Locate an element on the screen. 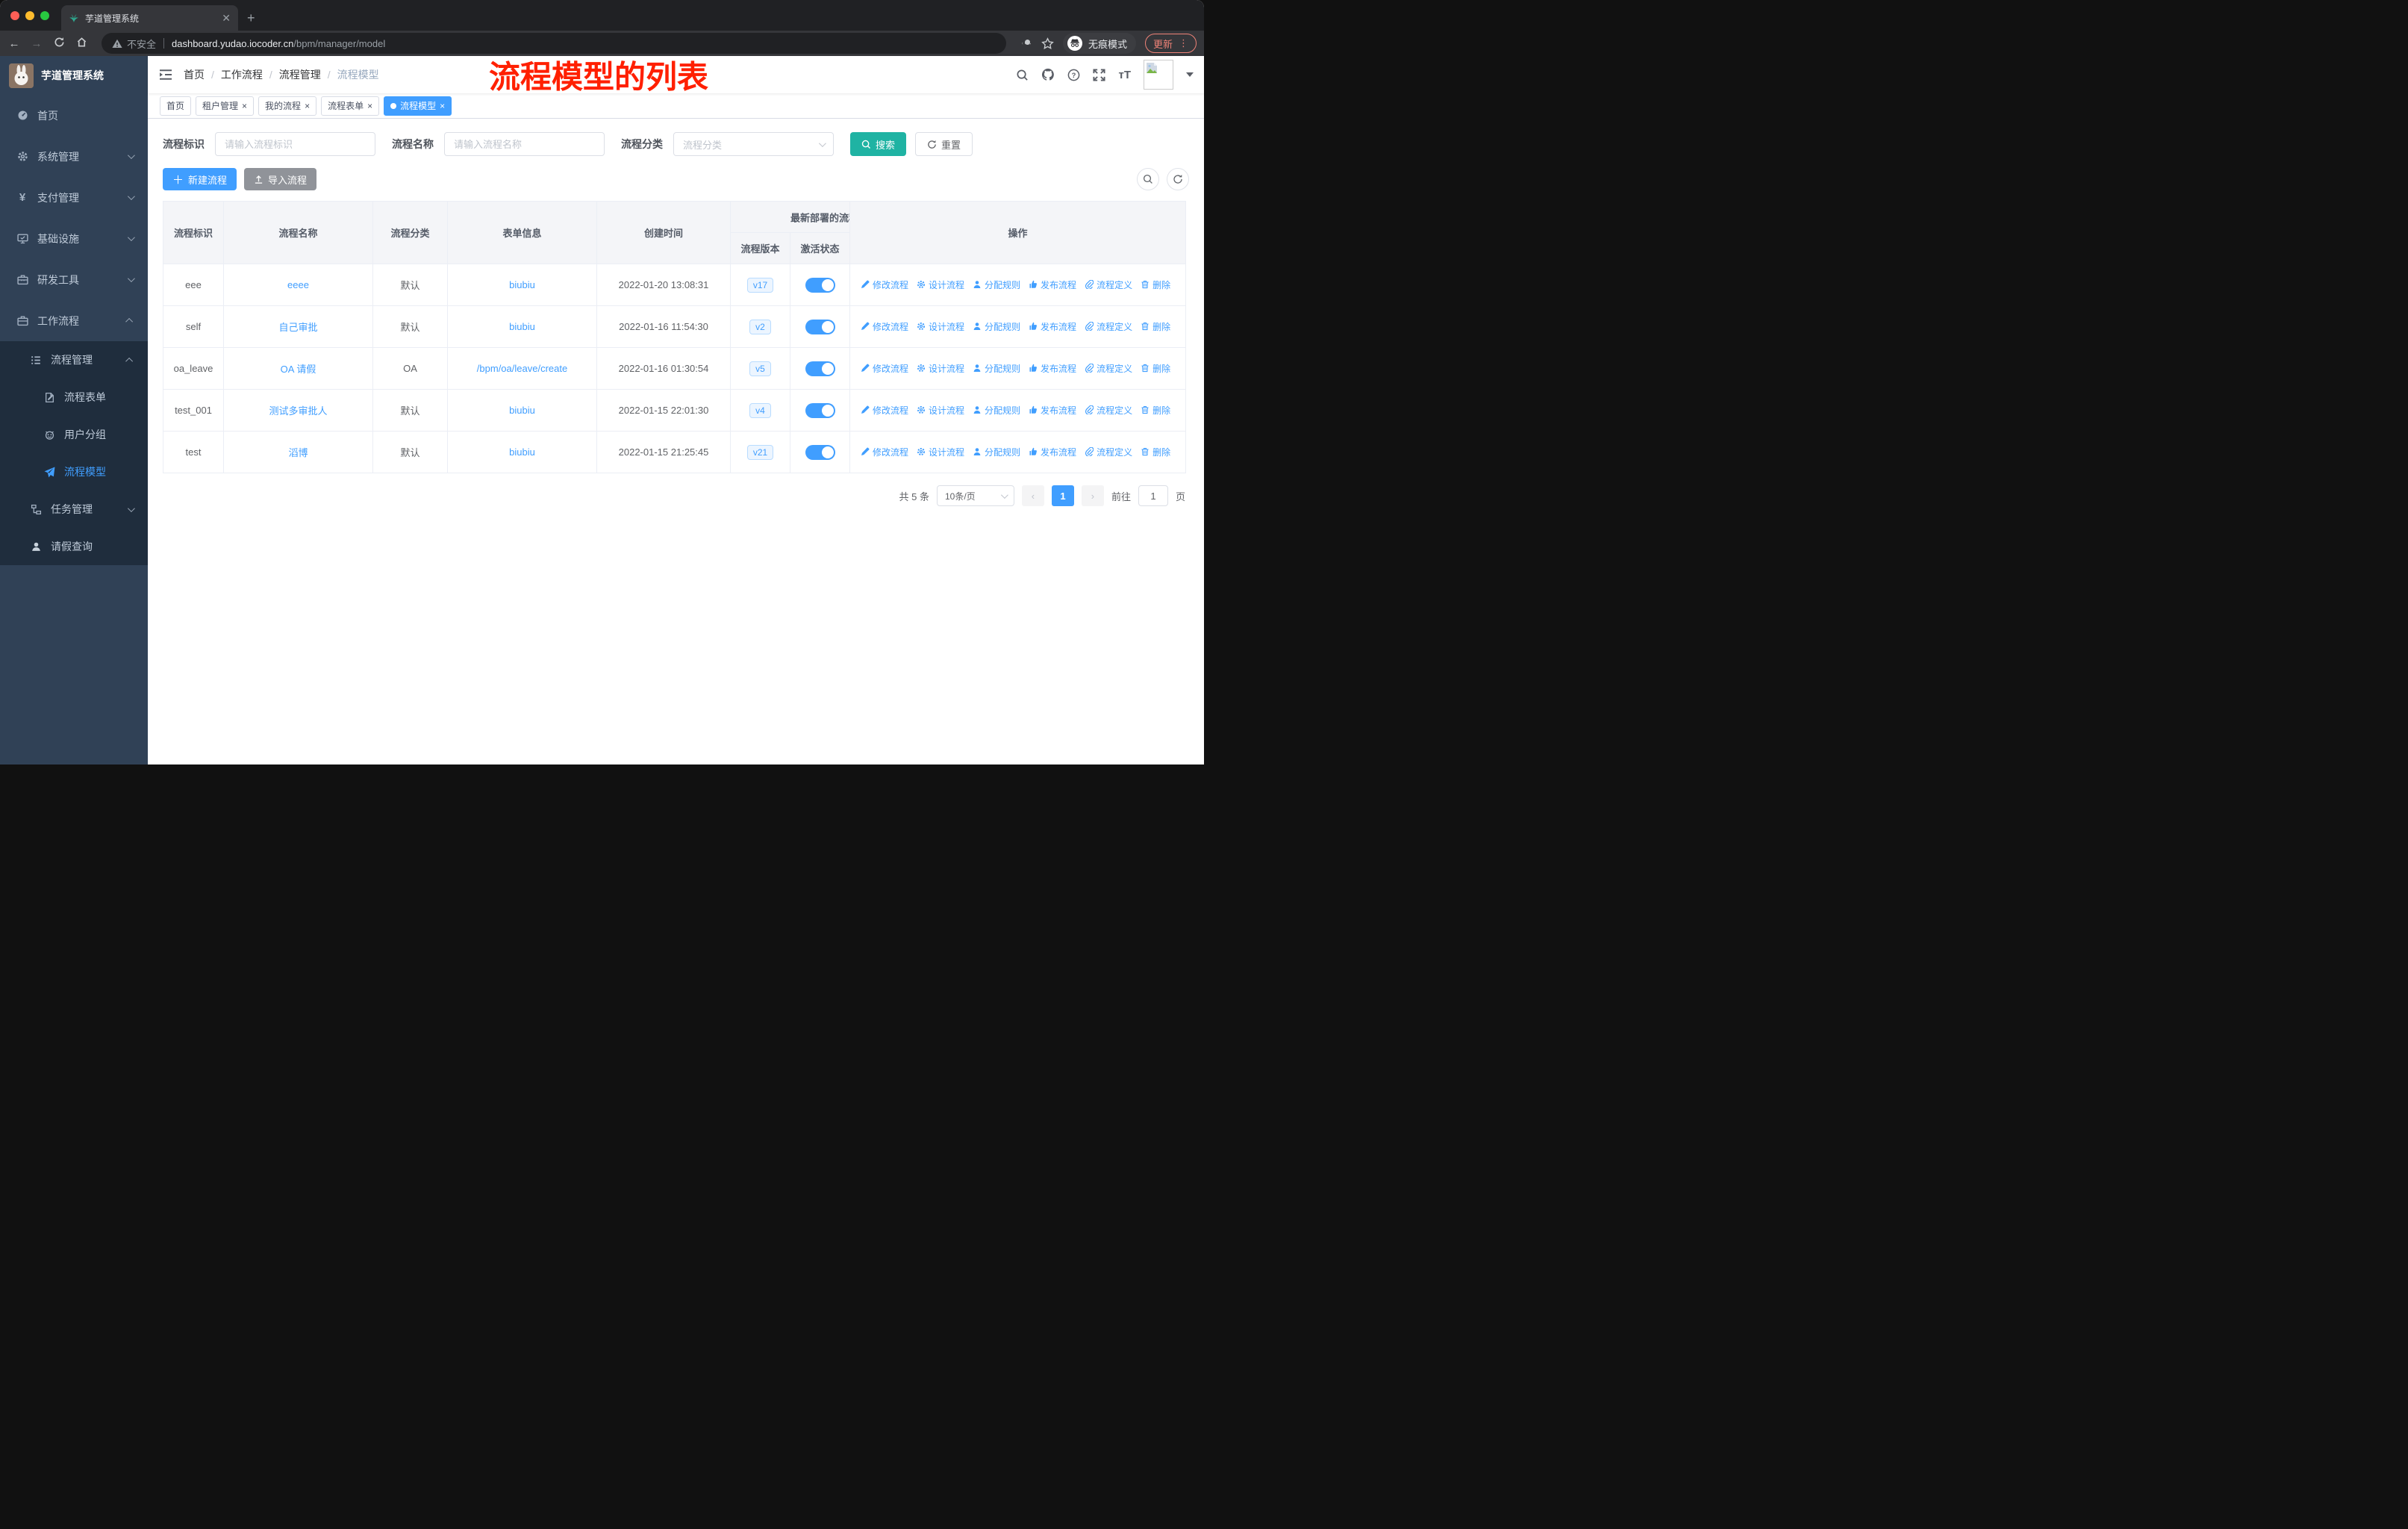 Image resolution: width=2408 pixels, height=1529 pixels. toggle-search-button is located at coordinates (1148, 179).